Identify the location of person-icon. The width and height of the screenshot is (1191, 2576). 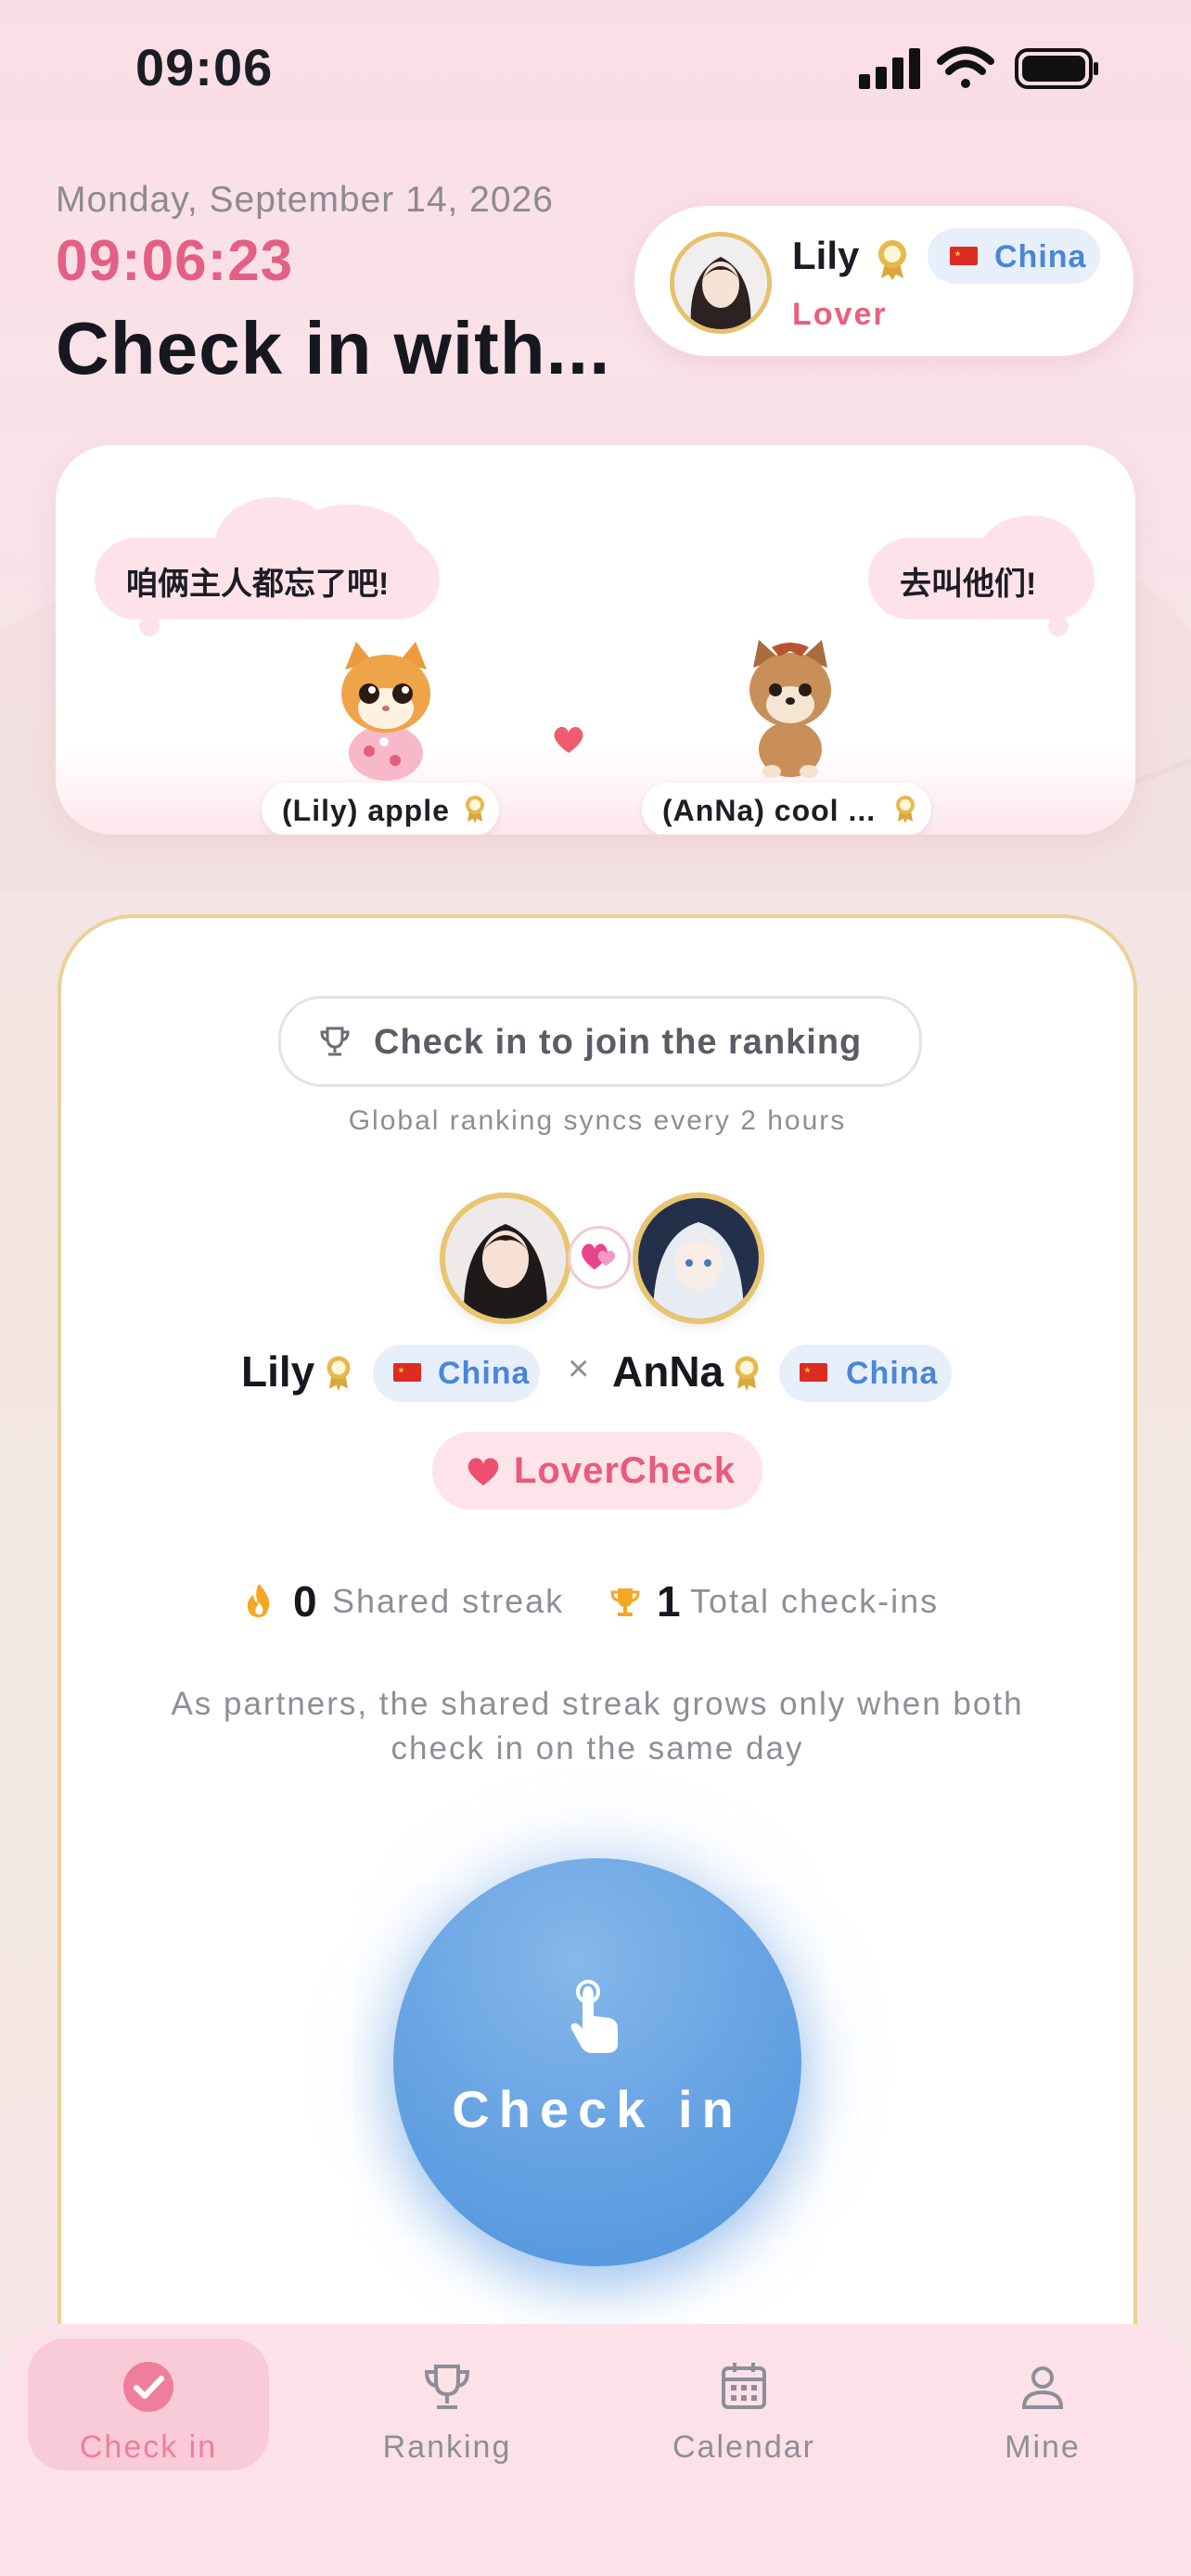
(1042, 2387).